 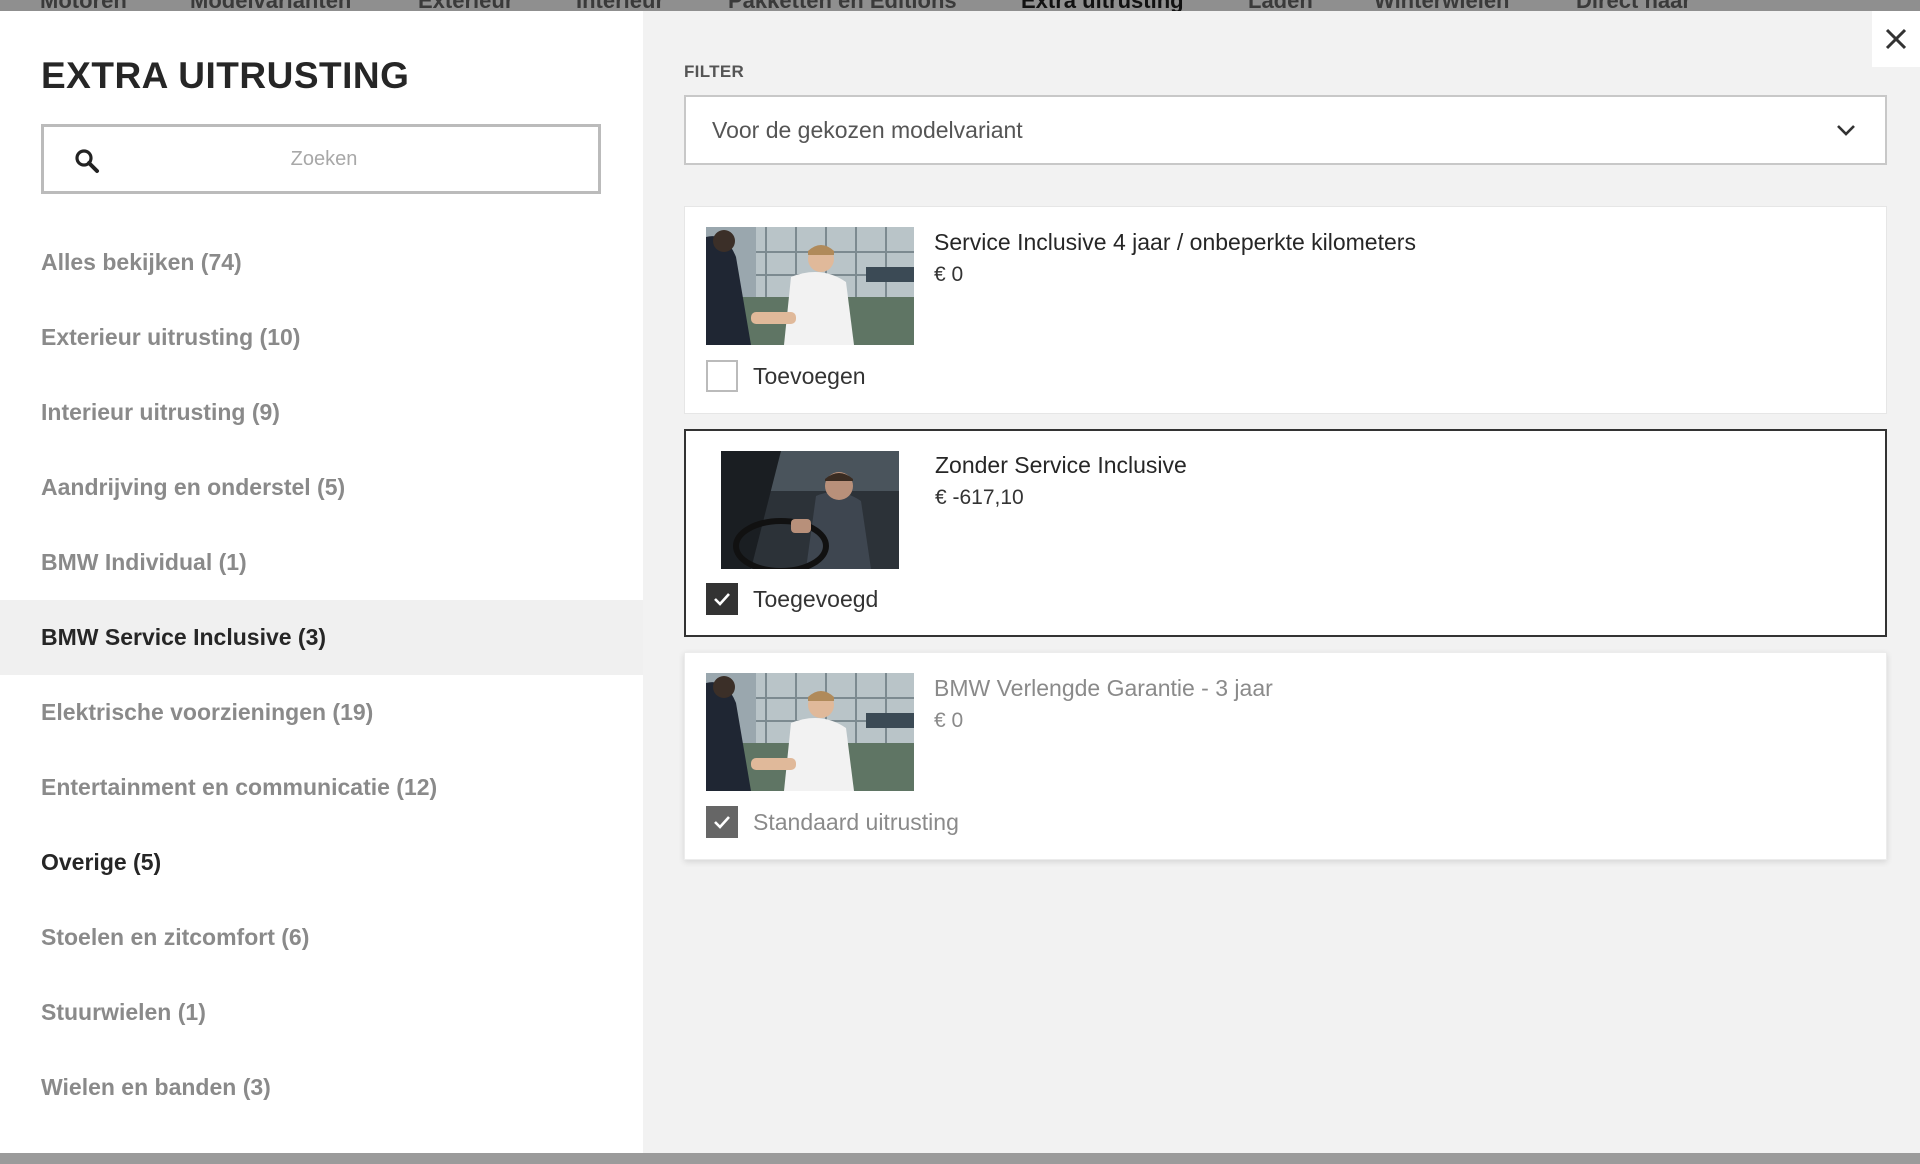 I want to click on tab-modelvarianten: Modelvarianten, so click(x=270, y=5).